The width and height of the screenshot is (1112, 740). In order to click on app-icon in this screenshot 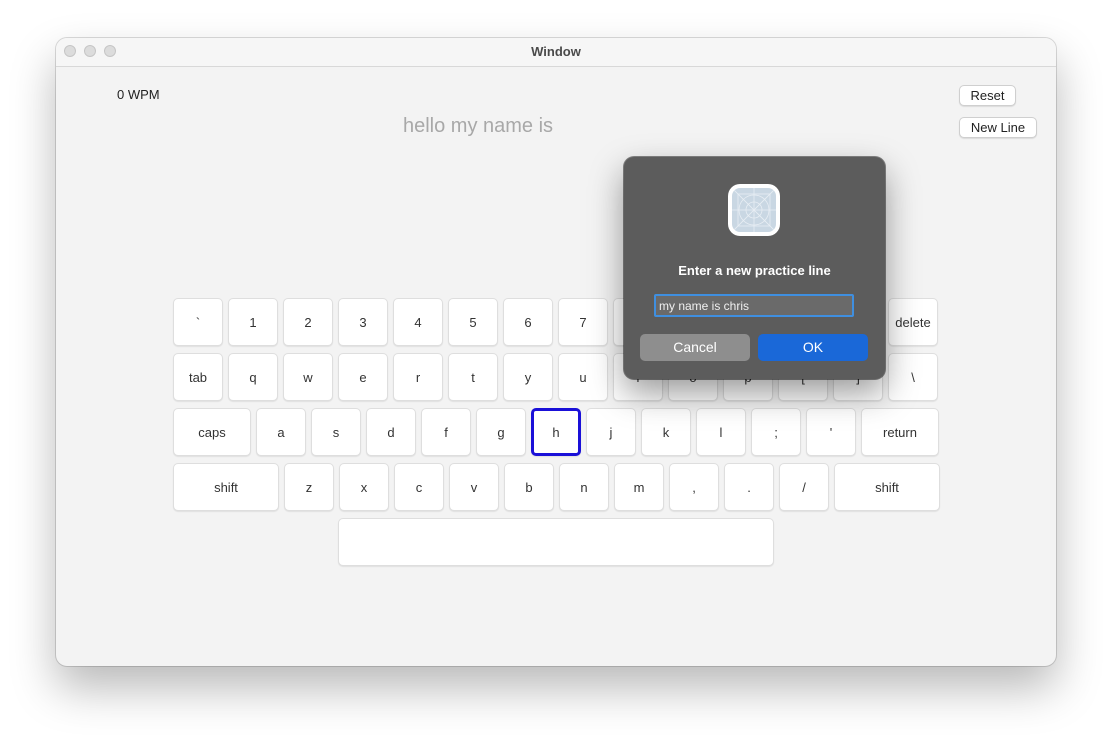, I will do `click(754, 210)`.